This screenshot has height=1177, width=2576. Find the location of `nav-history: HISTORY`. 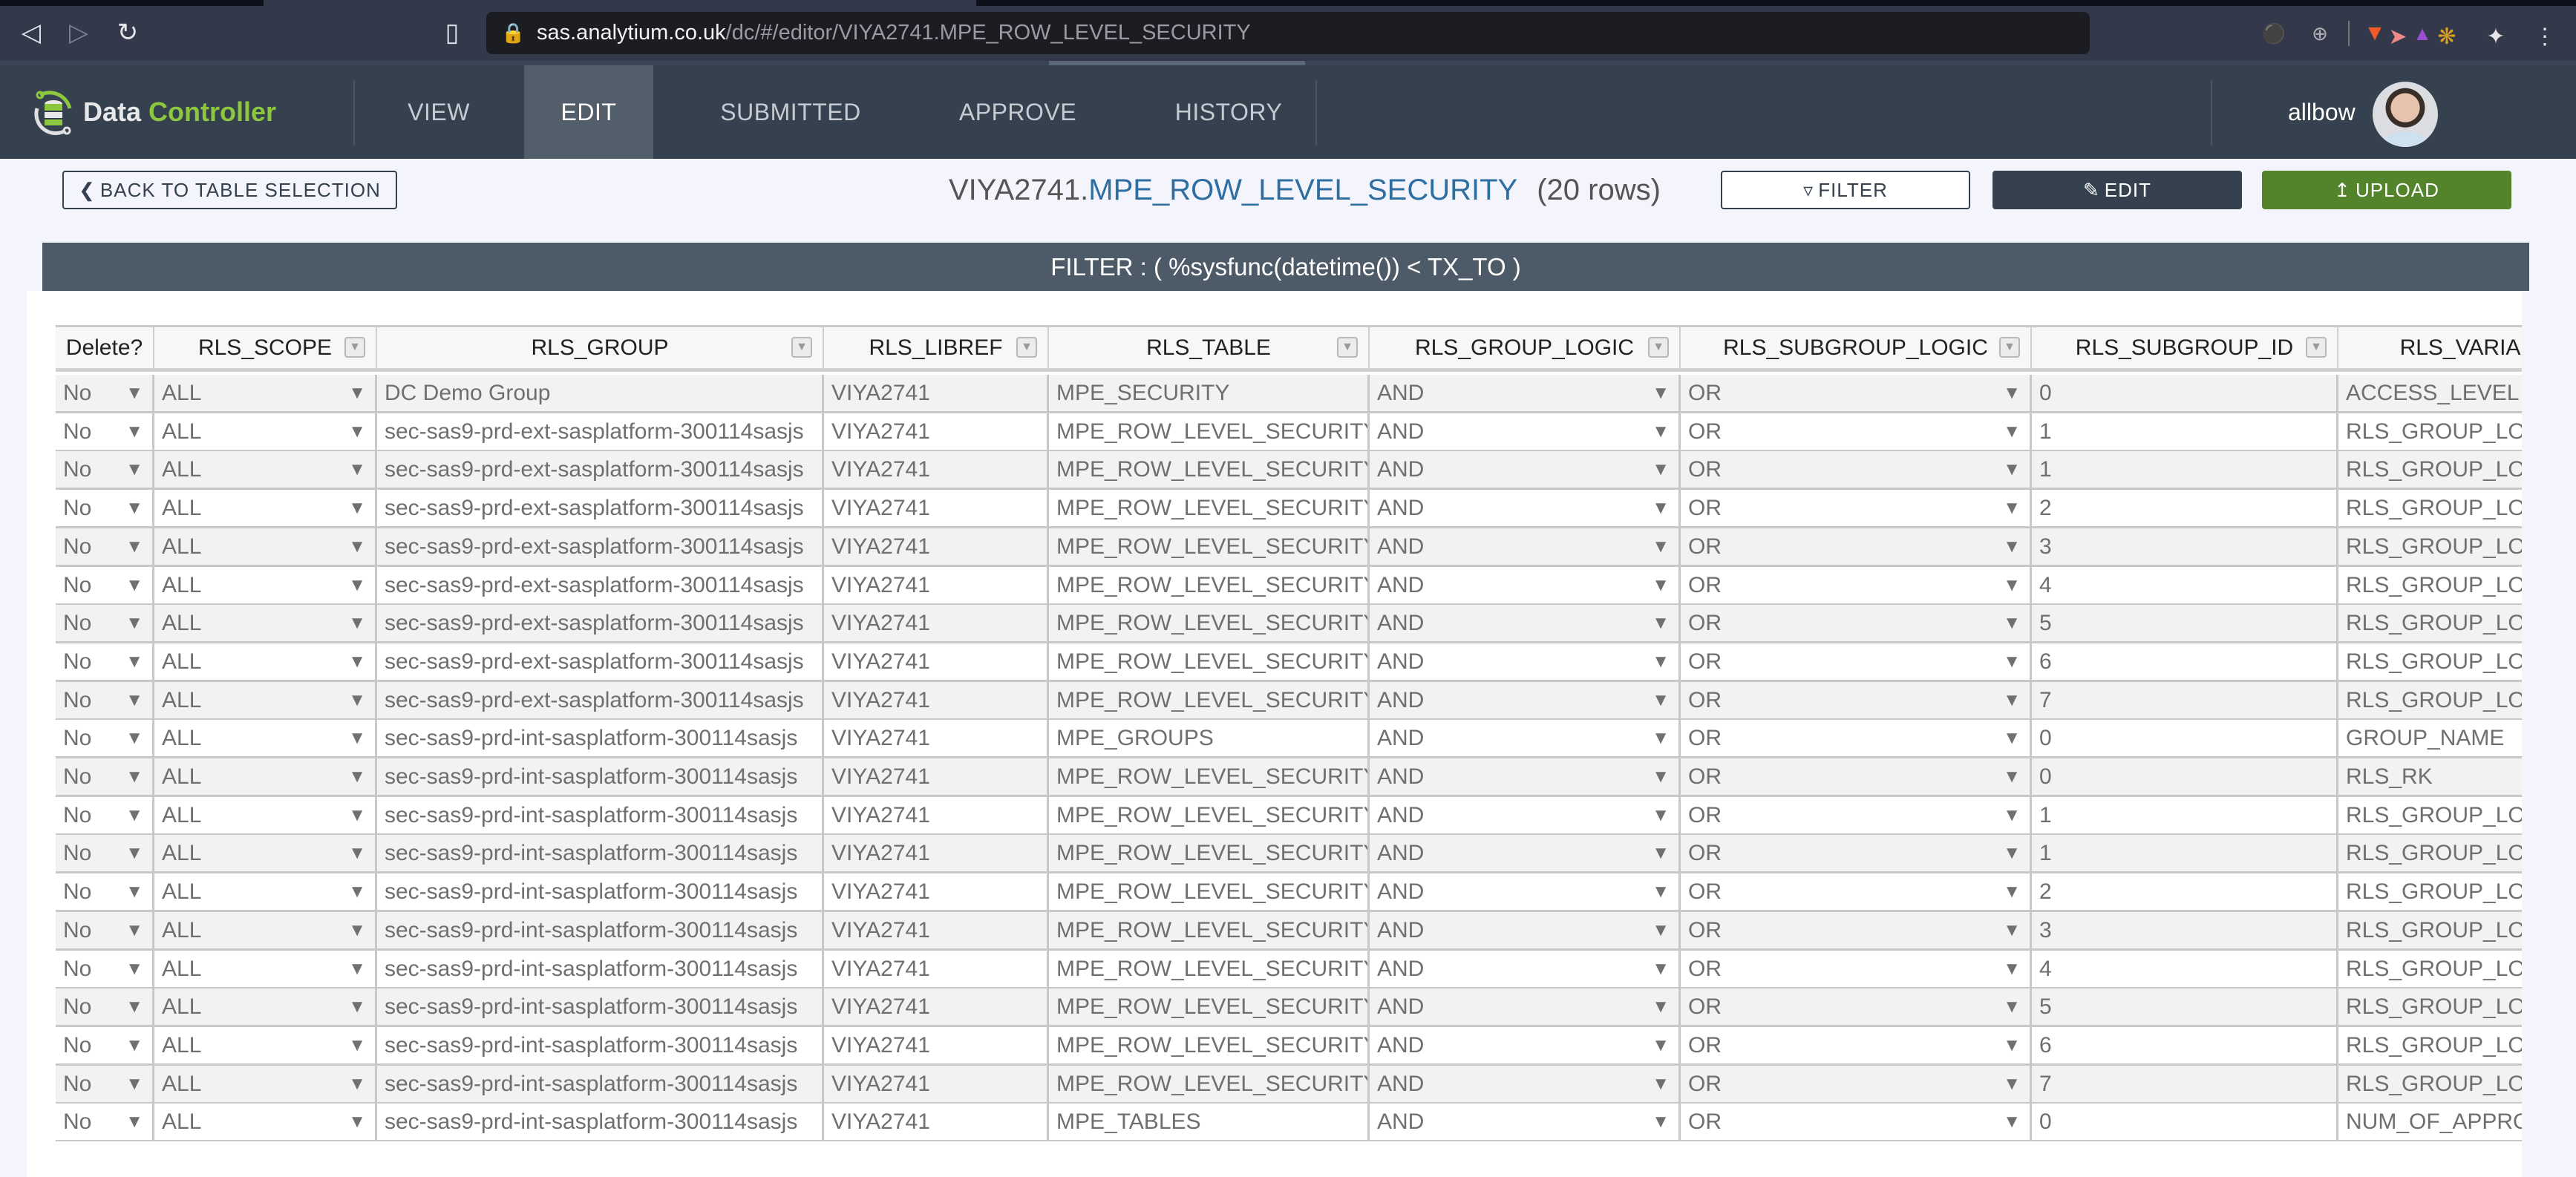

nav-history: HISTORY is located at coordinates (1228, 112).